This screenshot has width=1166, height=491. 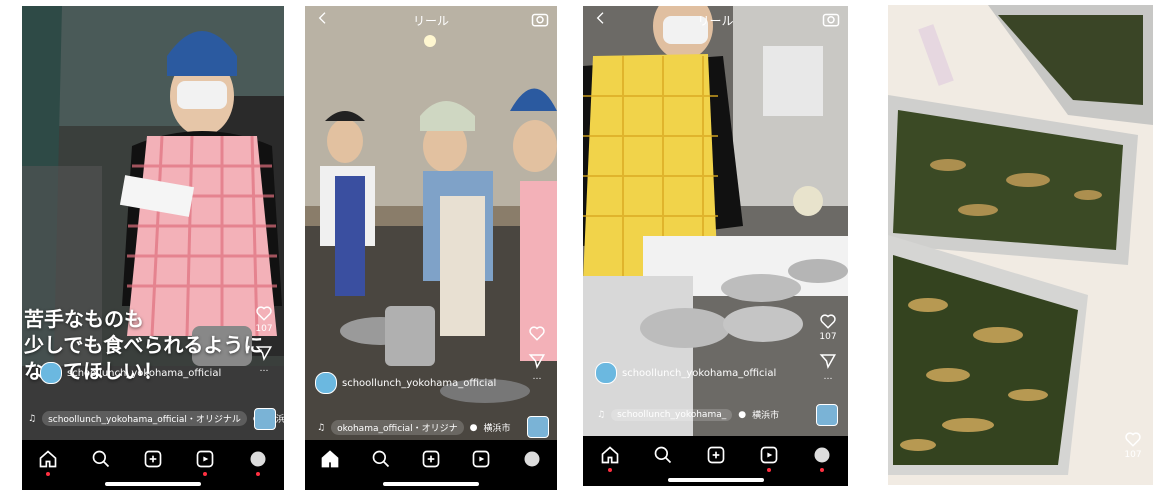 I want to click on caption-line: 少しでも食べられるように, so click(x=144, y=345).